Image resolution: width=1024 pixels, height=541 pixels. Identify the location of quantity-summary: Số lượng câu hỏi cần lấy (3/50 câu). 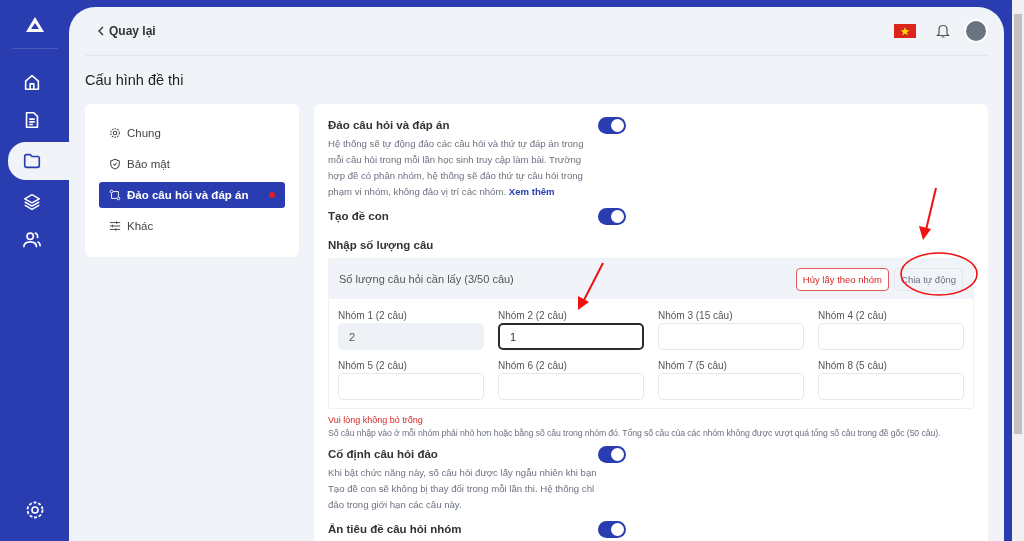
(426, 279).